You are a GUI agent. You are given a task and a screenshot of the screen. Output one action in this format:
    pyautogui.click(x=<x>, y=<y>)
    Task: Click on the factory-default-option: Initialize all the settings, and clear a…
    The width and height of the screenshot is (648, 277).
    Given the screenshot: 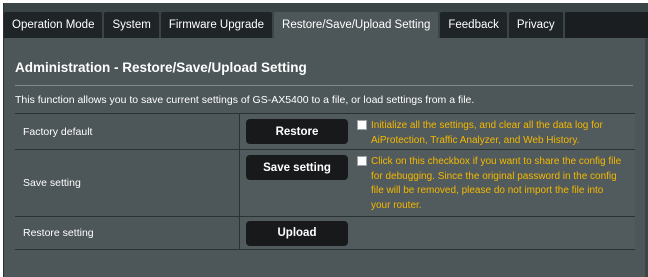 What is the action you would take?
    pyautogui.click(x=489, y=133)
    